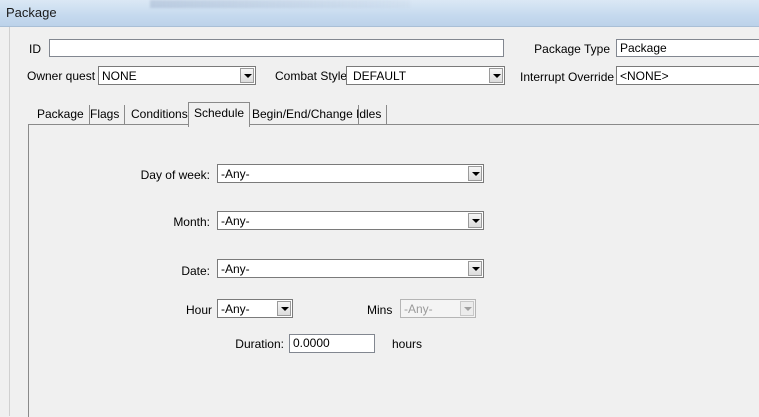  Describe the element at coordinates (119, 76) in the screenshot. I see `owner-quest-value: NONE` at that location.